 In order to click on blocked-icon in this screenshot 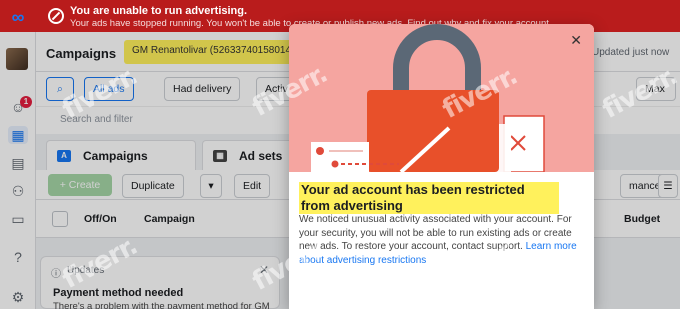, I will do `click(56, 16)`.